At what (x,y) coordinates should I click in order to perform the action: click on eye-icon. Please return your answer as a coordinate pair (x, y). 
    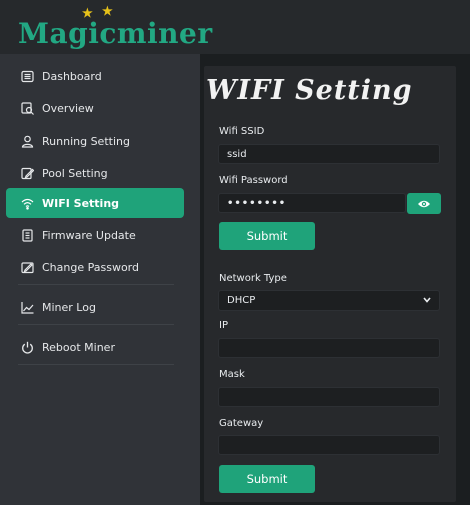
    Looking at the image, I should click on (424, 203).